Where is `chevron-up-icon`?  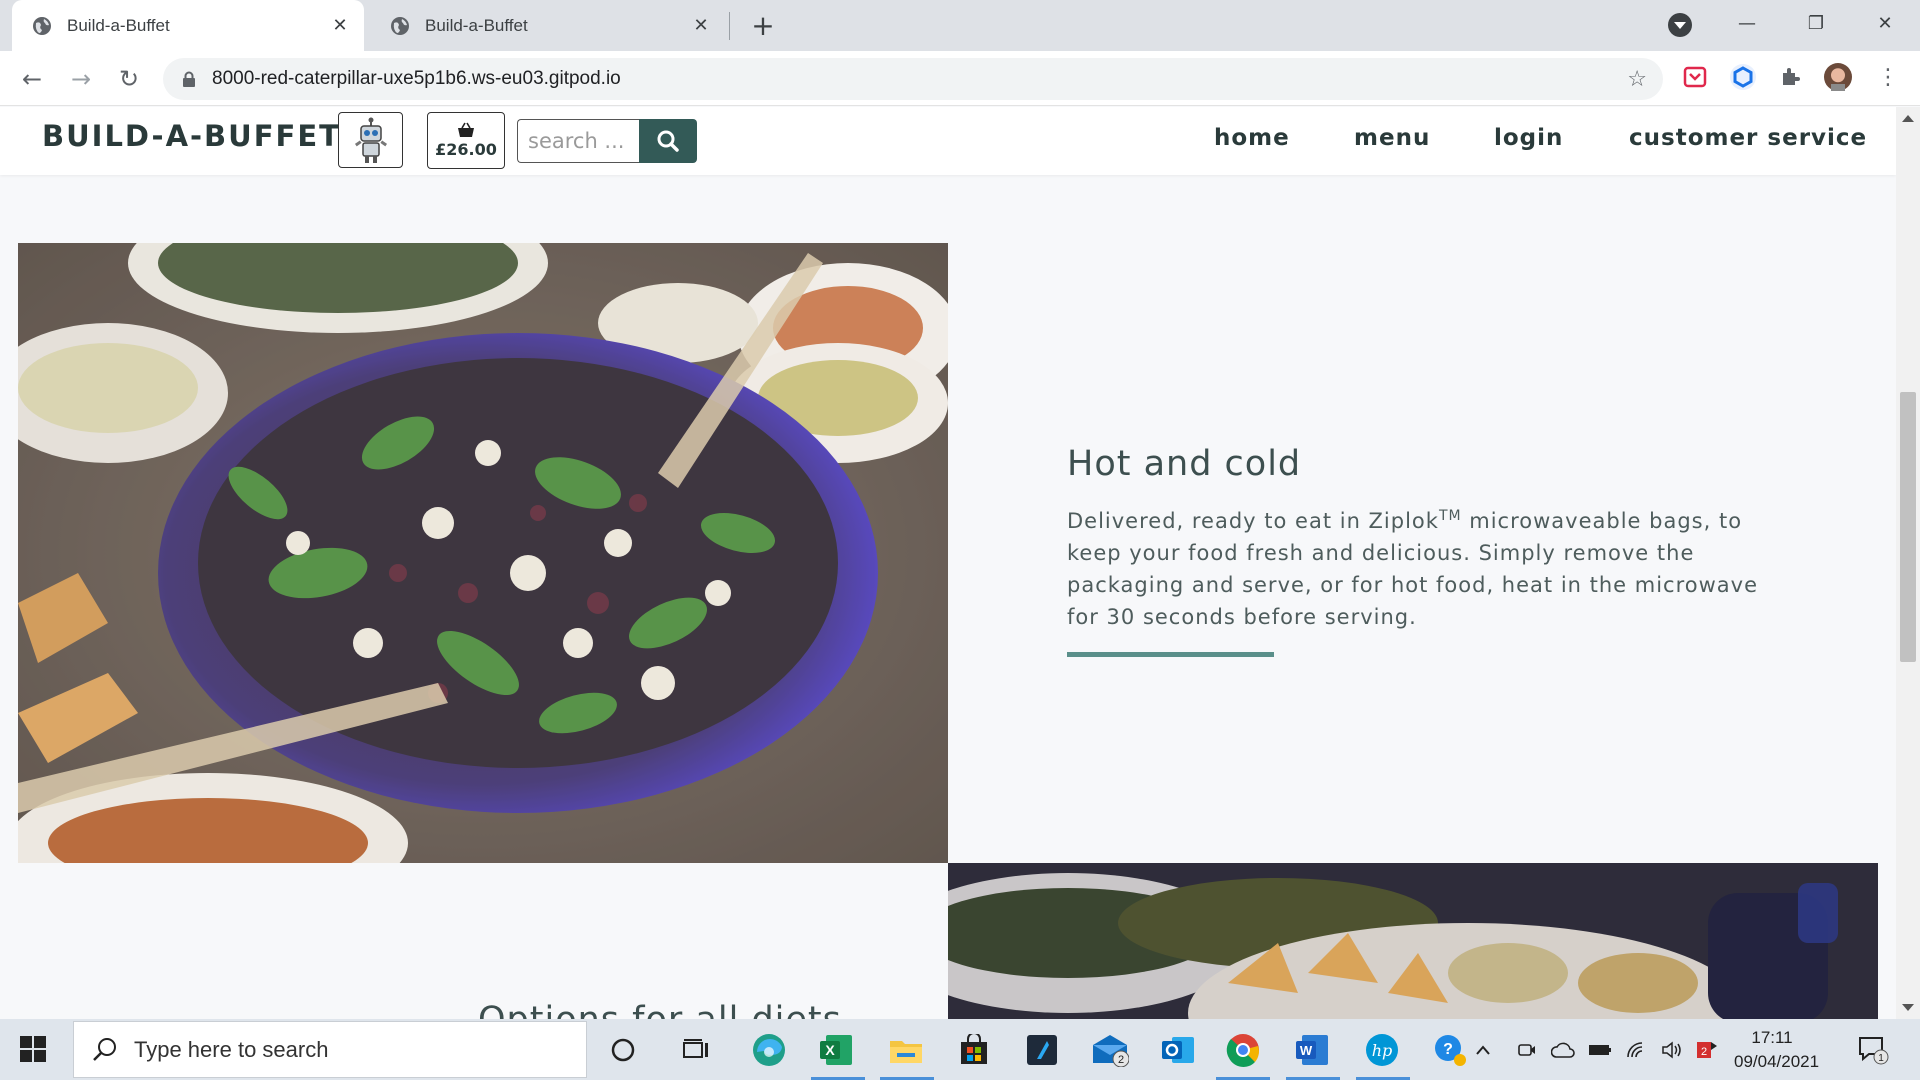 chevron-up-icon is located at coordinates (1483, 1050).